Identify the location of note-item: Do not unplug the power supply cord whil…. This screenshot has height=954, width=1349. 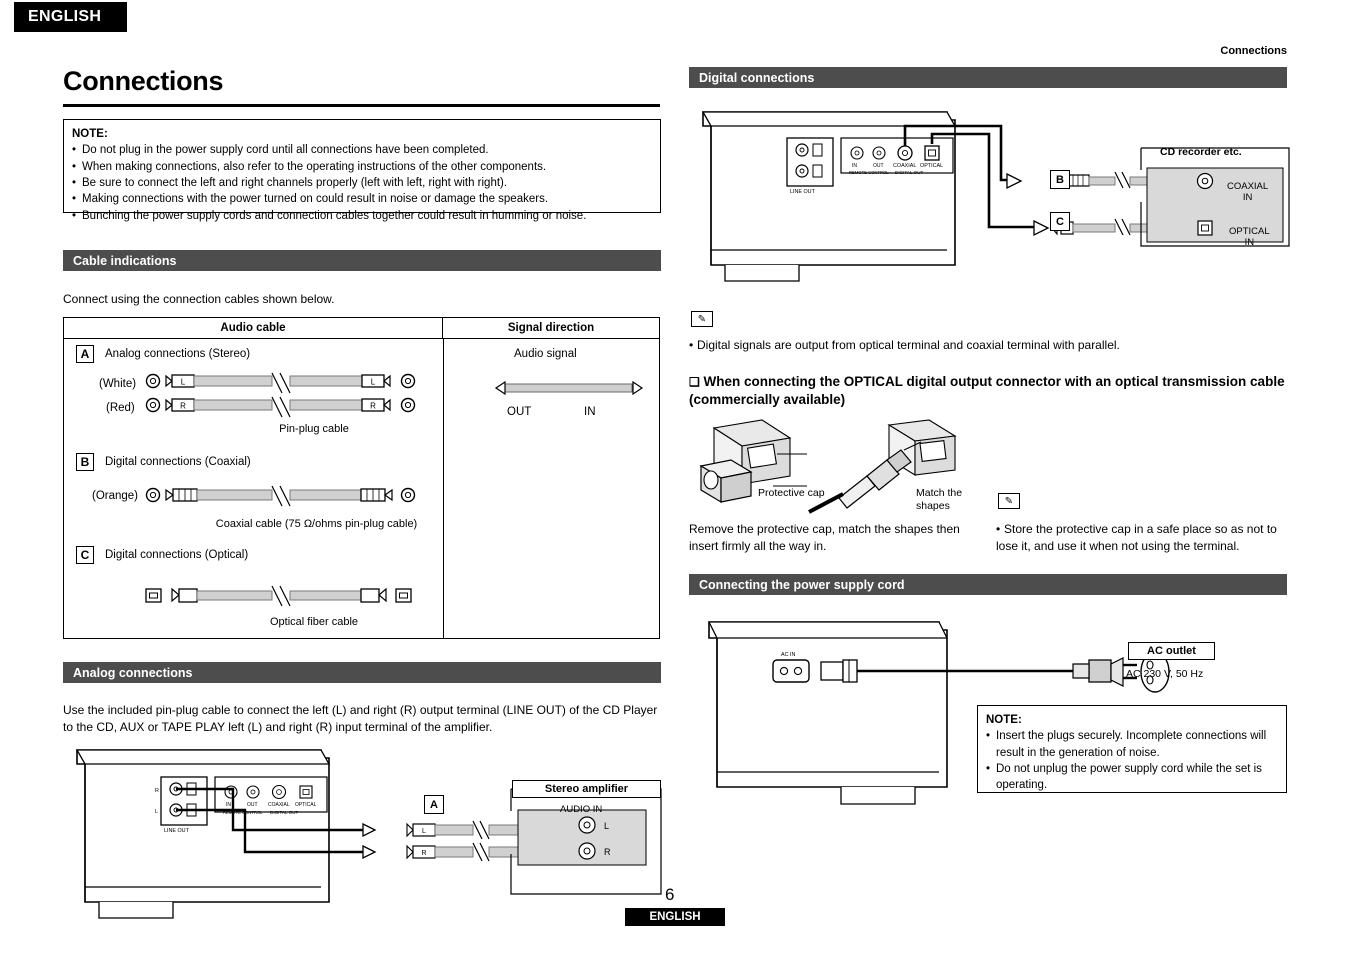
(1132, 777).